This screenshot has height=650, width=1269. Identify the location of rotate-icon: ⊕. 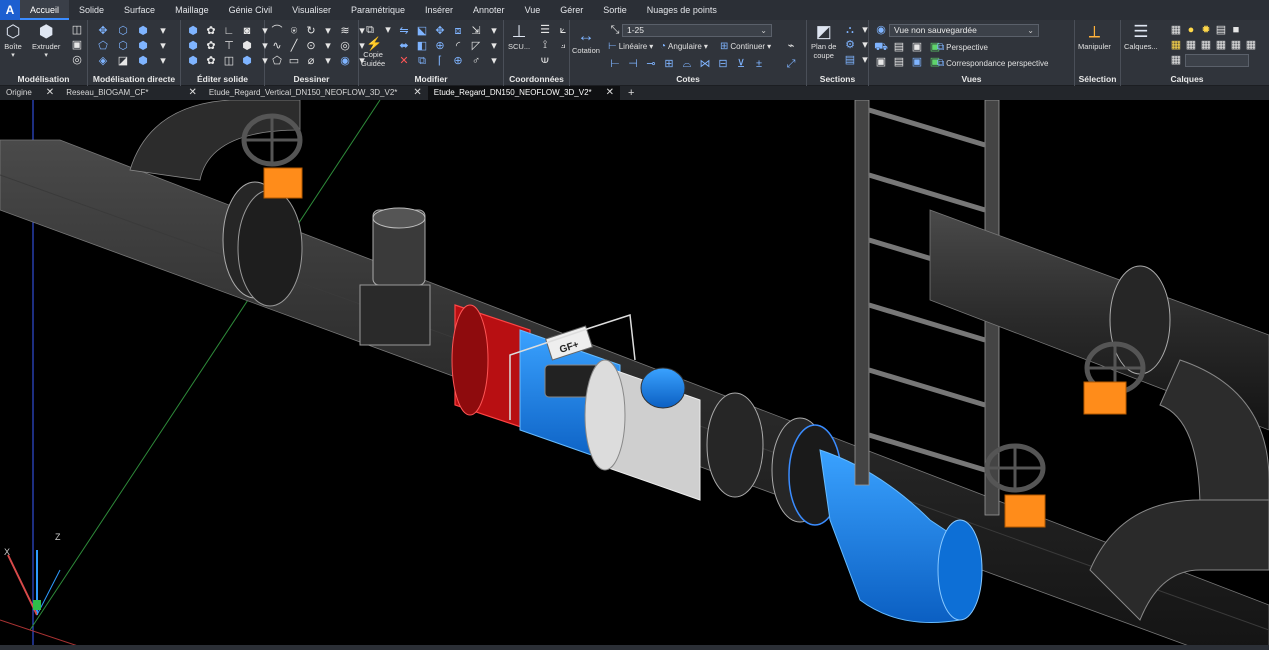
(440, 46).